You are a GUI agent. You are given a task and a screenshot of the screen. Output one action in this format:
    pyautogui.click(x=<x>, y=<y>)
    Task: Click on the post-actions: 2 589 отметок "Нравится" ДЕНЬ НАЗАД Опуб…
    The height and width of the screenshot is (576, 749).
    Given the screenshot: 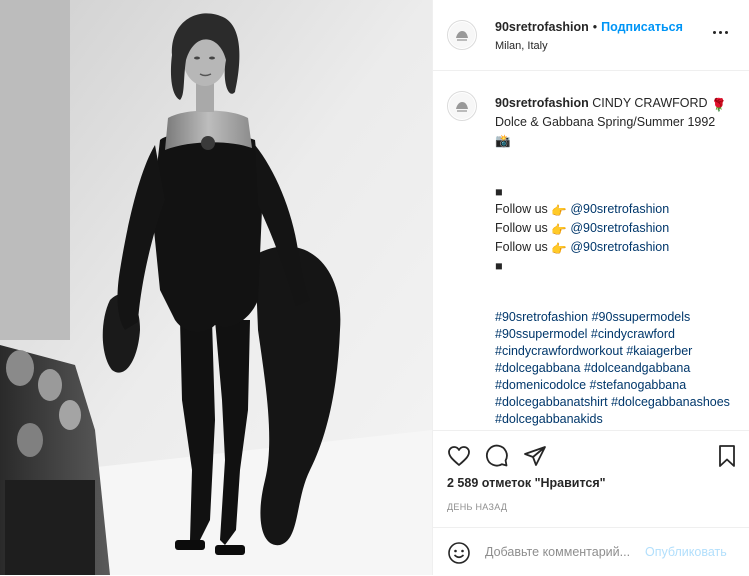 What is the action you would take?
    pyautogui.click(x=591, y=502)
    